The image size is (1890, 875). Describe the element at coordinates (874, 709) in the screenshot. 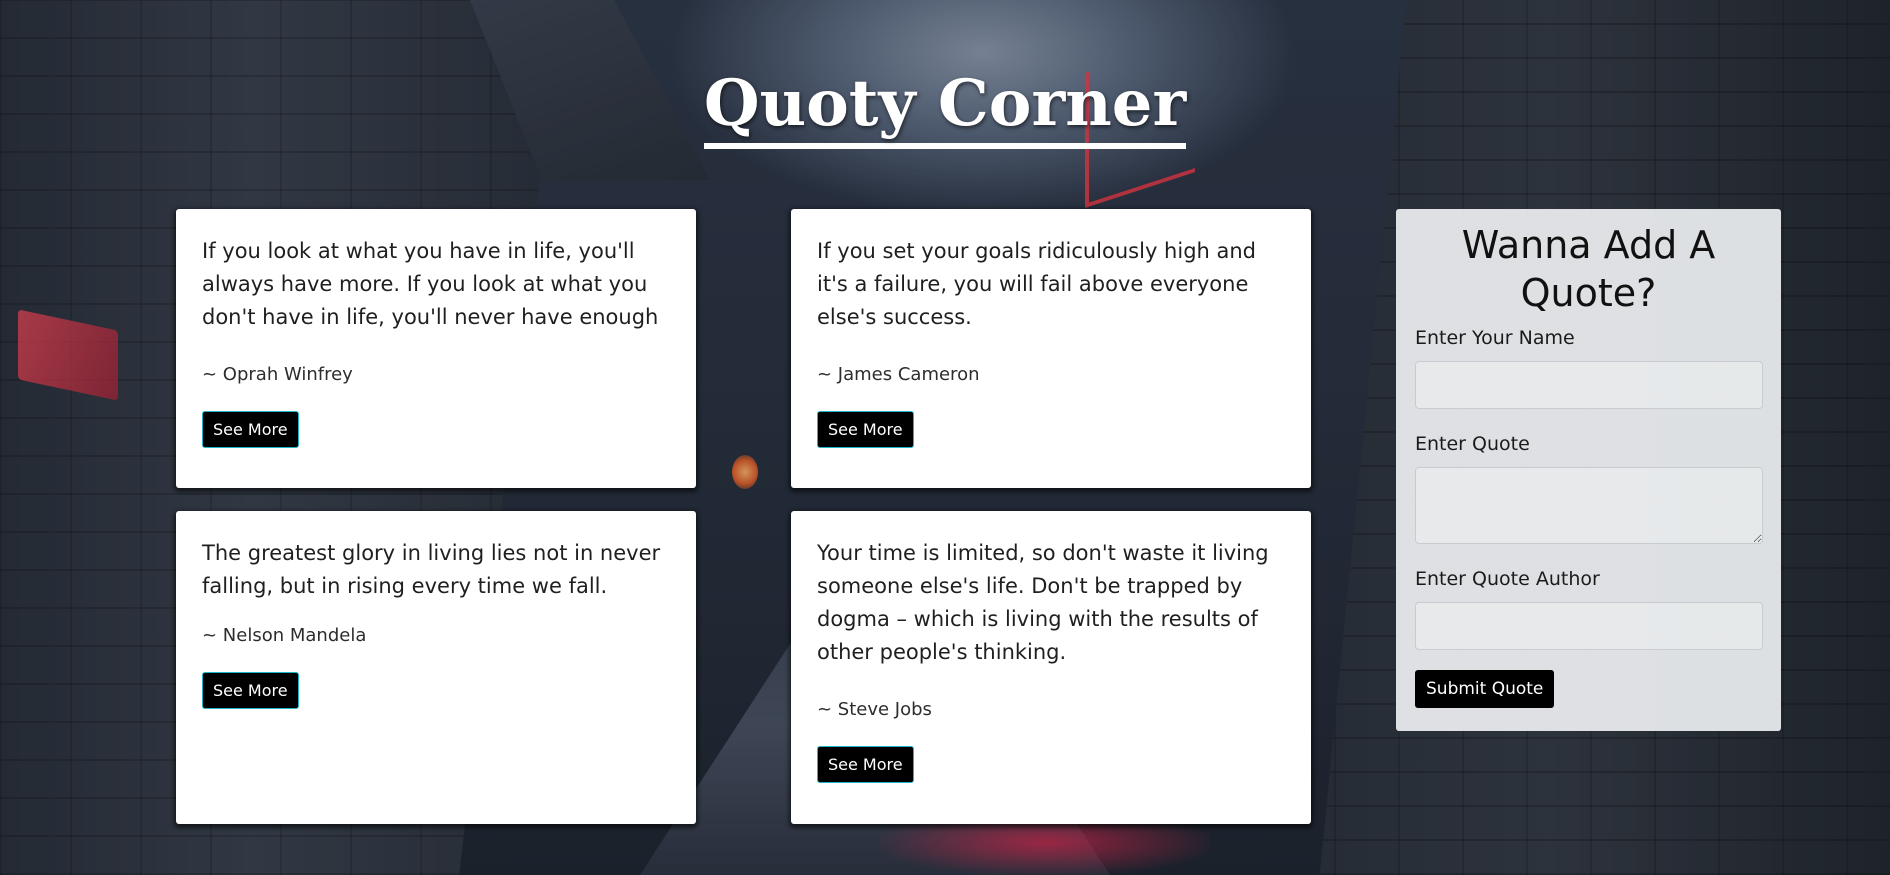

I see `quote-author: ~ Steve Jobs` at that location.